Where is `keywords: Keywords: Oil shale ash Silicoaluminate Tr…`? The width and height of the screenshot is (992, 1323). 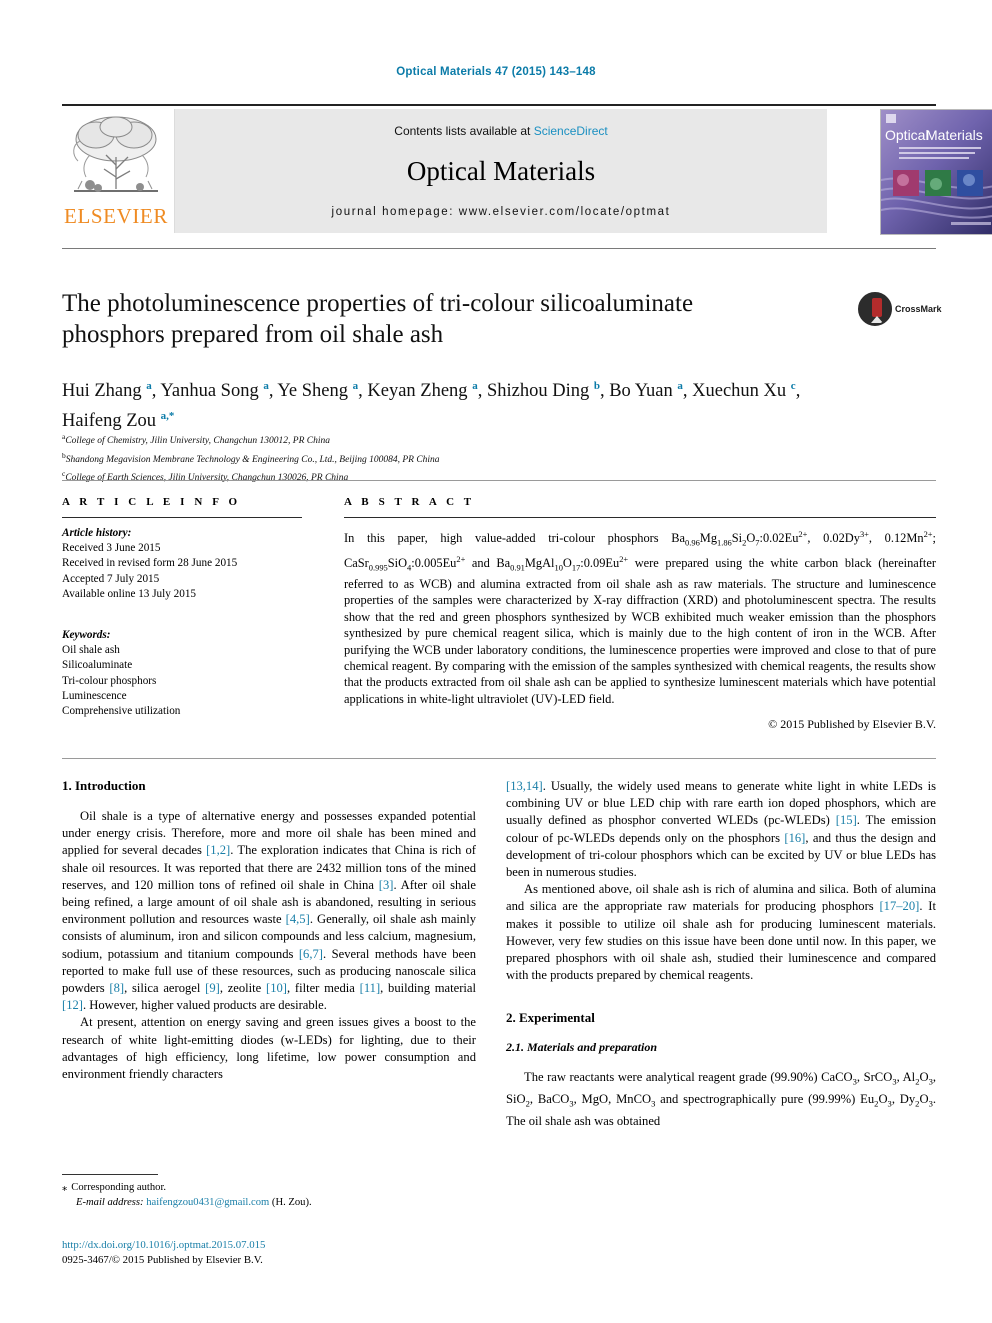
keywords: Keywords: Oil shale ash Silicoaluminate Tr… is located at coordinates (182, 673).